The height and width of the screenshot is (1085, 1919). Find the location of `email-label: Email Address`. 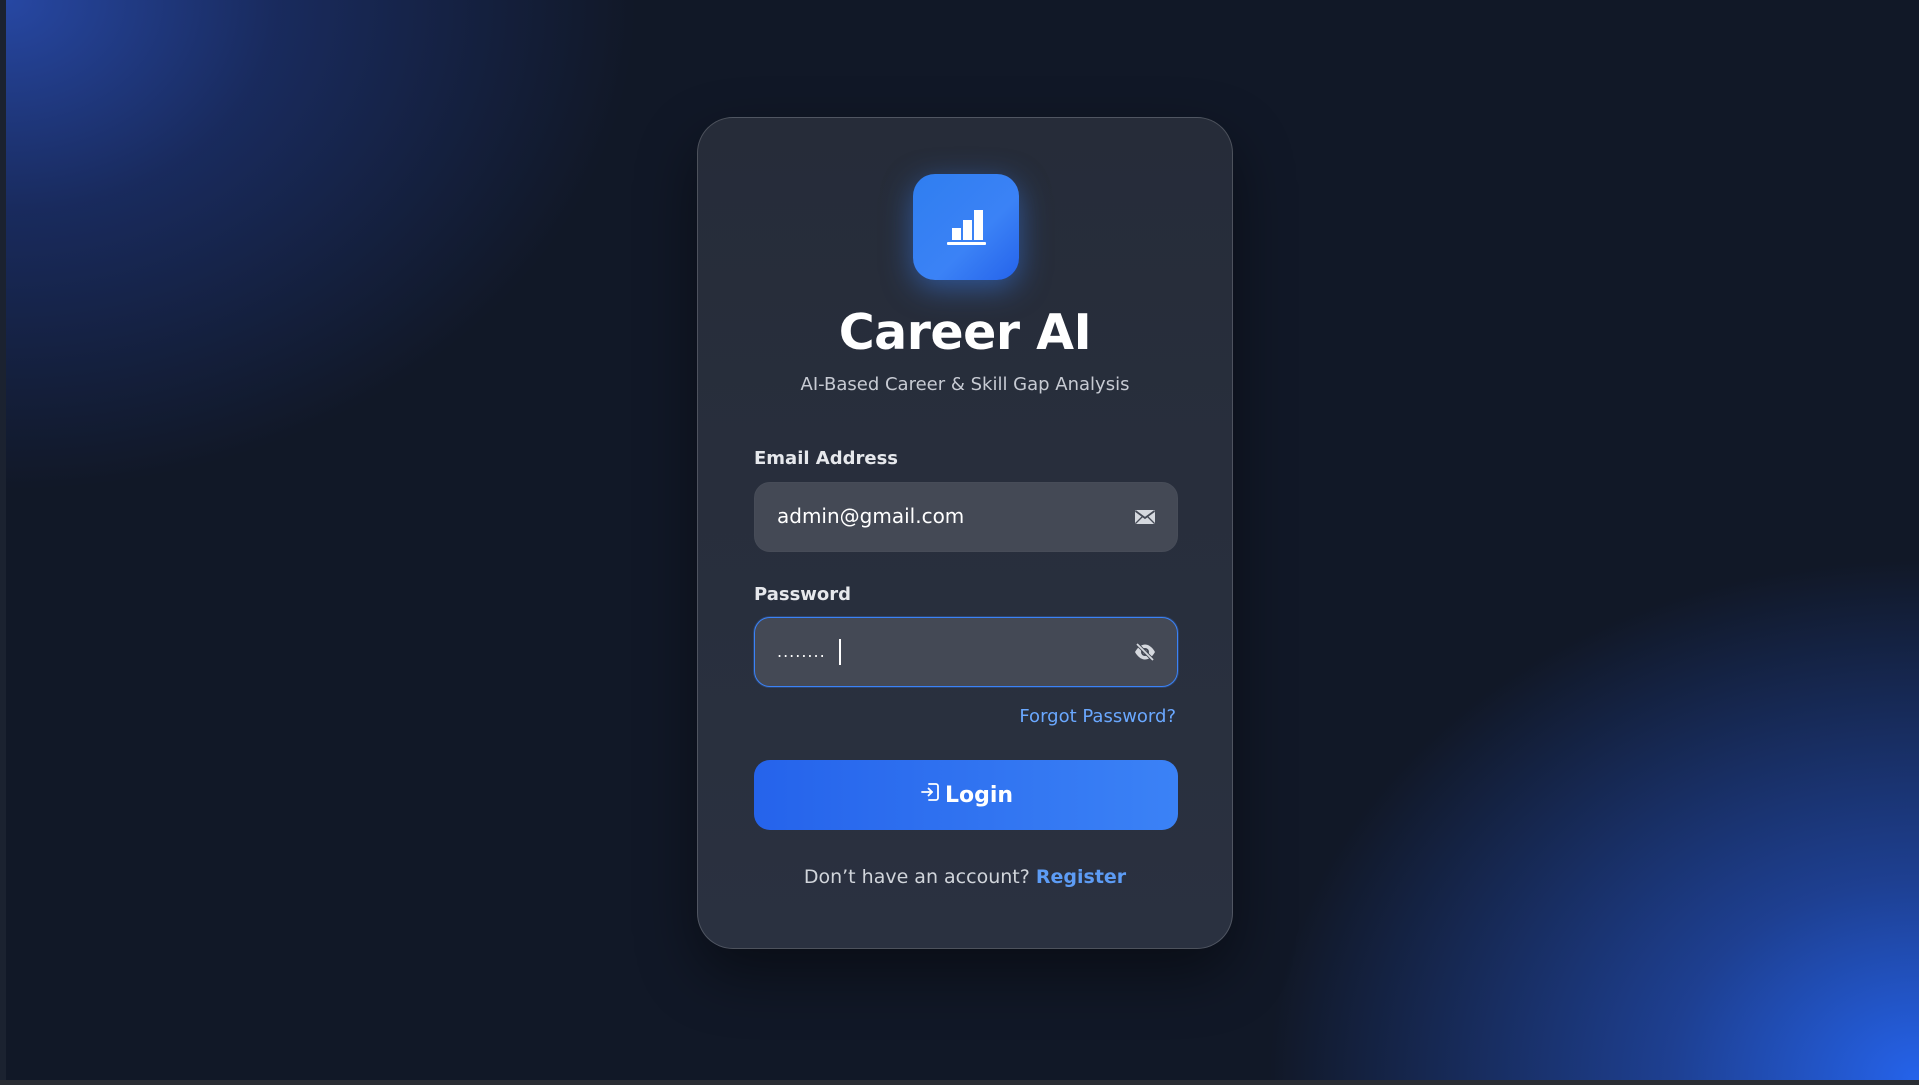

email-label: Email Address is located at coordinates (826, 458).